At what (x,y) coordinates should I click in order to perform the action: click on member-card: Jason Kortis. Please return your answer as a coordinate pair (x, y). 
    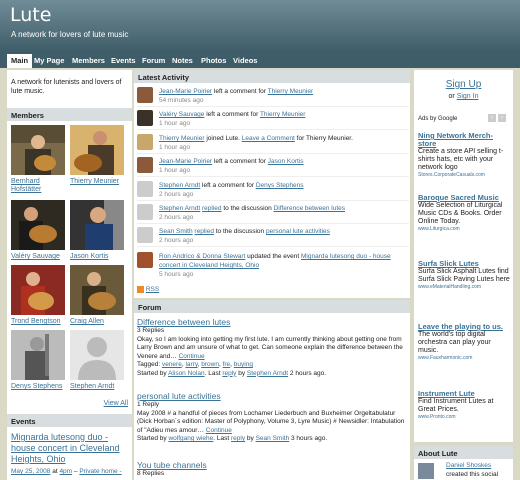
    Looking at the image, I should click on (97, 230).